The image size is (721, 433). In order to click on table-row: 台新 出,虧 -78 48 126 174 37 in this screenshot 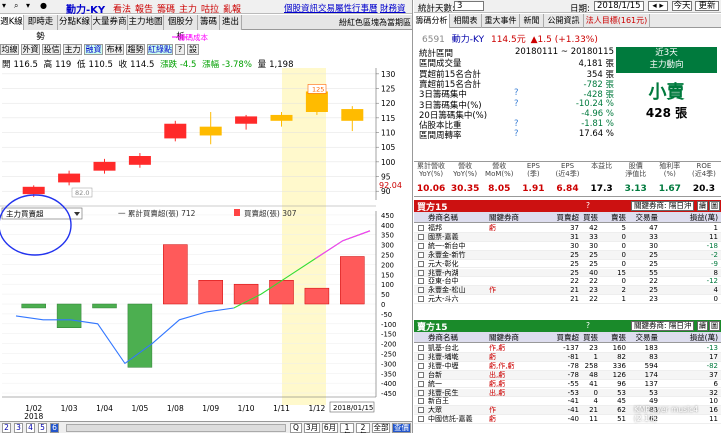, I will do `click(567, 375)`.